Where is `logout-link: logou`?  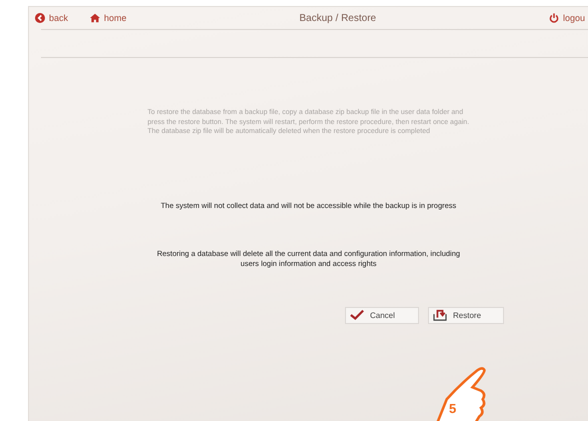
logout-link: logou is located at coordinates (566, 18).